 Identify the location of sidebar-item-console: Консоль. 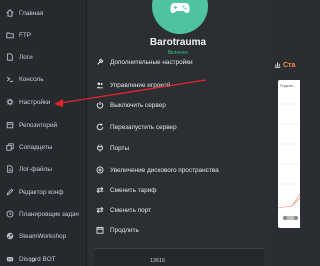
(43, 79).